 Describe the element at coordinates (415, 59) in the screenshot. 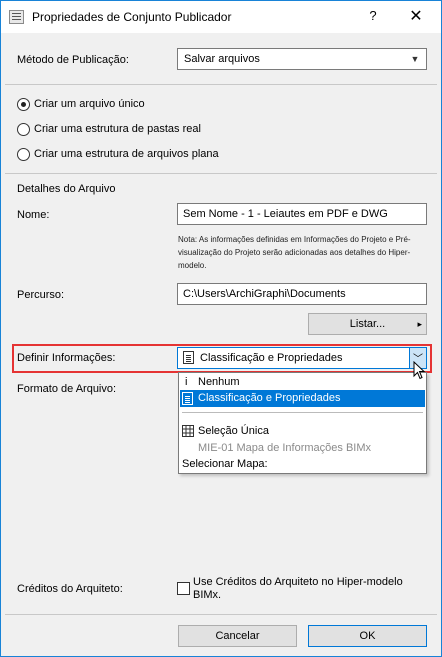

I see `chevron-down-icon: ▼` at that location.